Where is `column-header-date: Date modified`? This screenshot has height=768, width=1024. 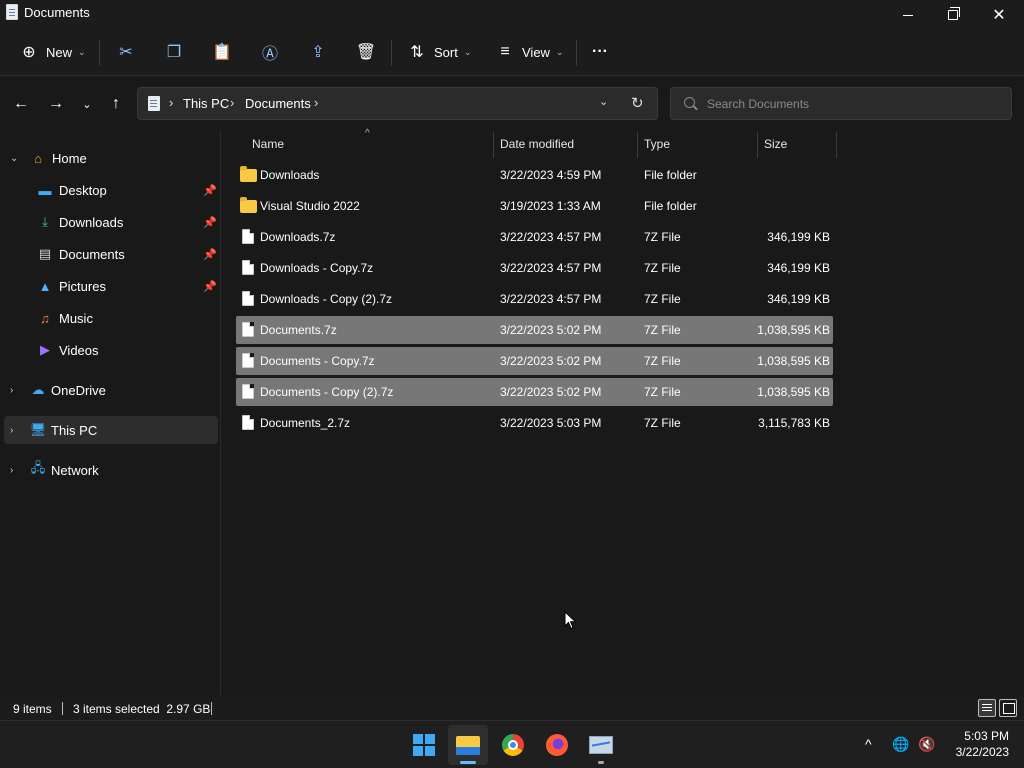
column-header-date: Date modified is located at coordinates (537, 144).